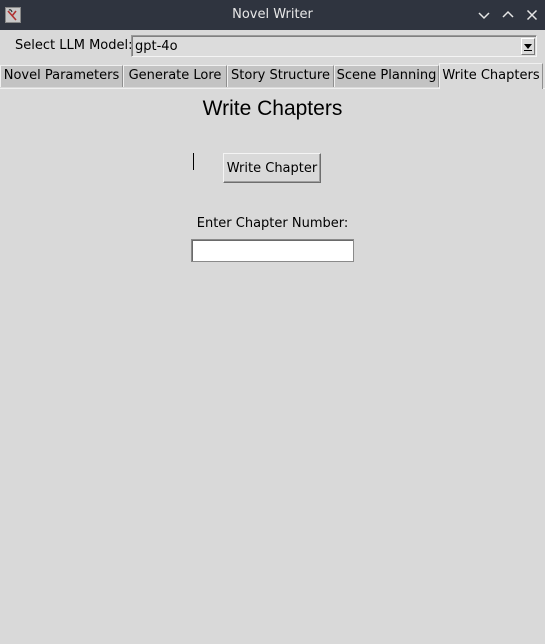  Describe the element at coordinates (272, 250) in the screenshot. I see `chapter-number-input` at that location.